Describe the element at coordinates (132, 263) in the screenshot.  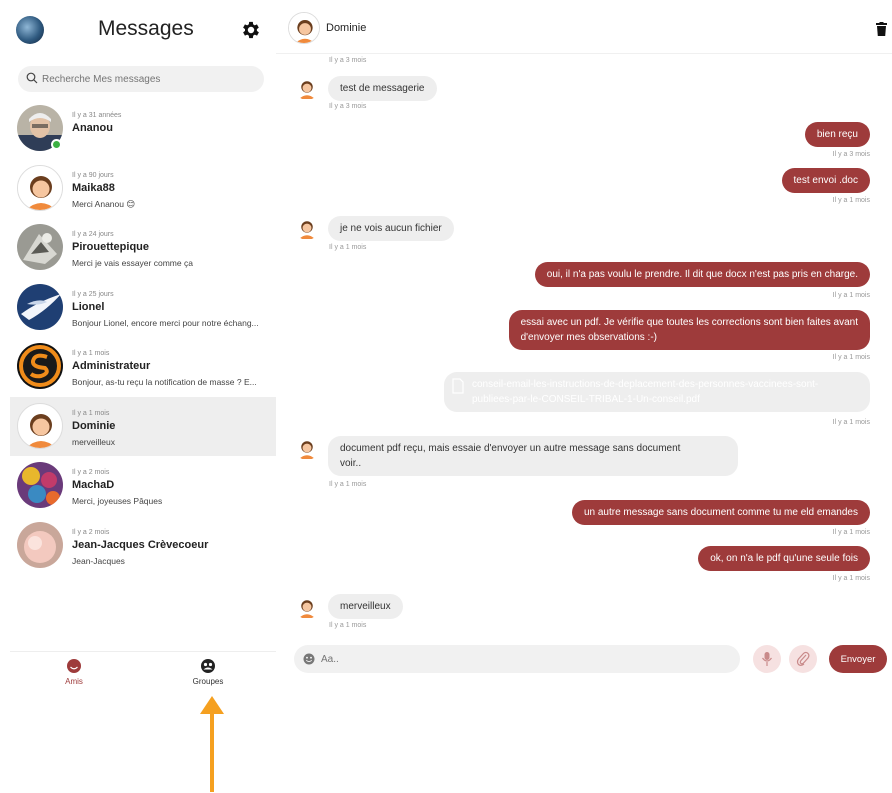
I see `contact-last-message: Merci je vais essayer comme ça` at that location.